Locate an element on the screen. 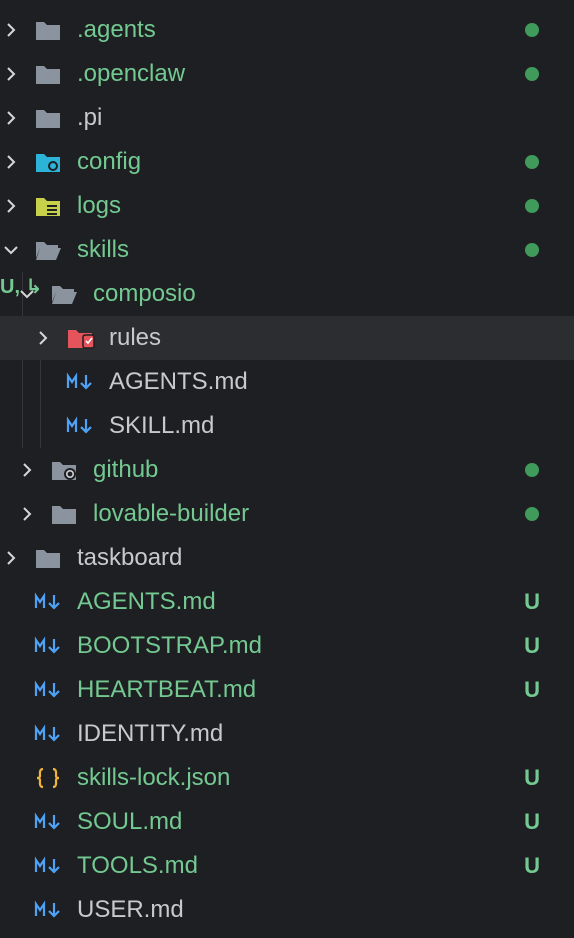 This screenshot has width=574, height=938. tree-item-label: skills-lock.json is located at coordinates (154, 777).